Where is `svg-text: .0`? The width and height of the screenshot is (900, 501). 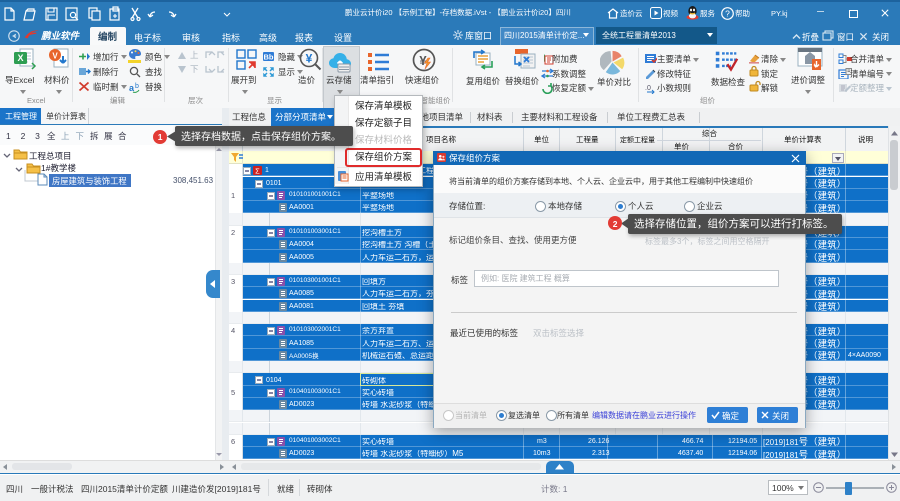
svg-text: .0 is located at coordinates (648, 88).